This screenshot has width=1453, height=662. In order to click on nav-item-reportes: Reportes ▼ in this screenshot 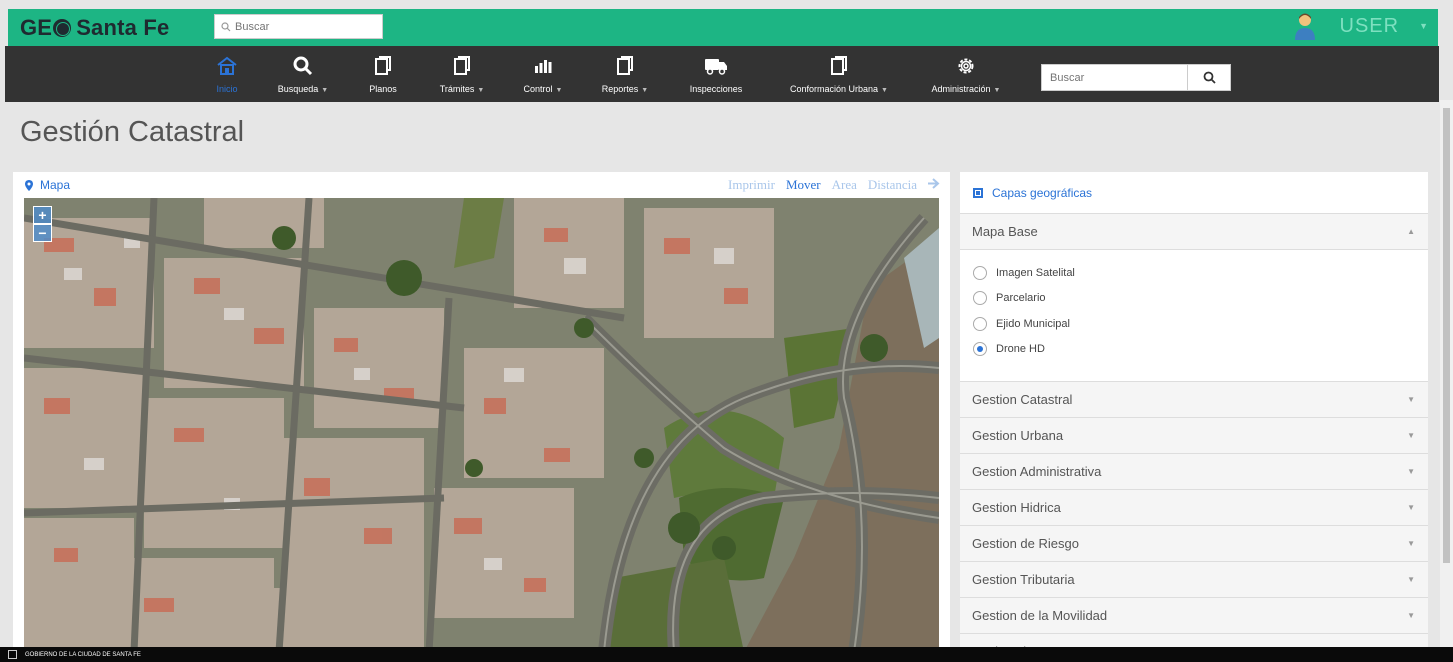, I will do `click(625, 74)`.